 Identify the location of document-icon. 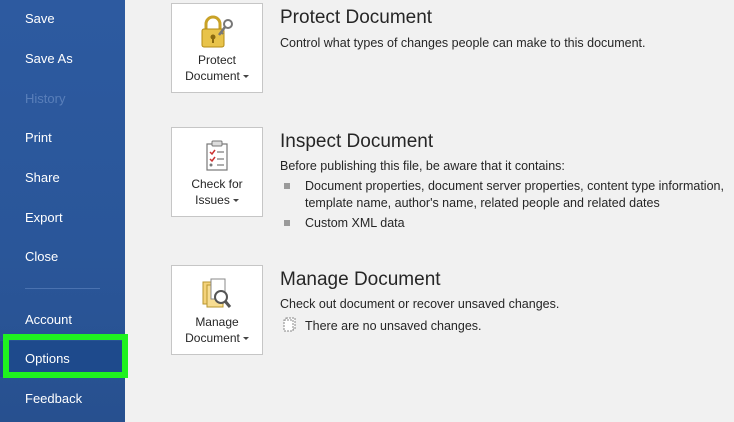
(290, 326).